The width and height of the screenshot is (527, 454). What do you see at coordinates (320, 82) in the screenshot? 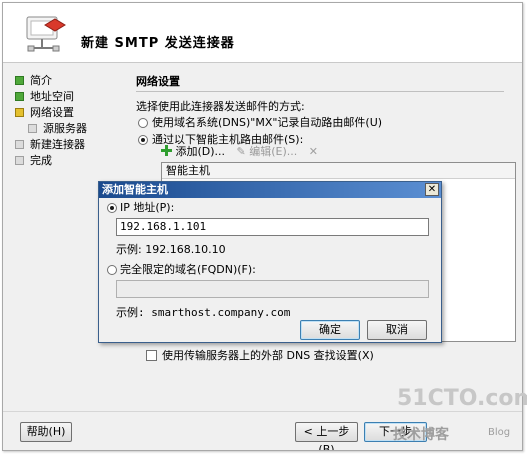
I see `section-title: 网络设置` at bounding box center [320, 82].